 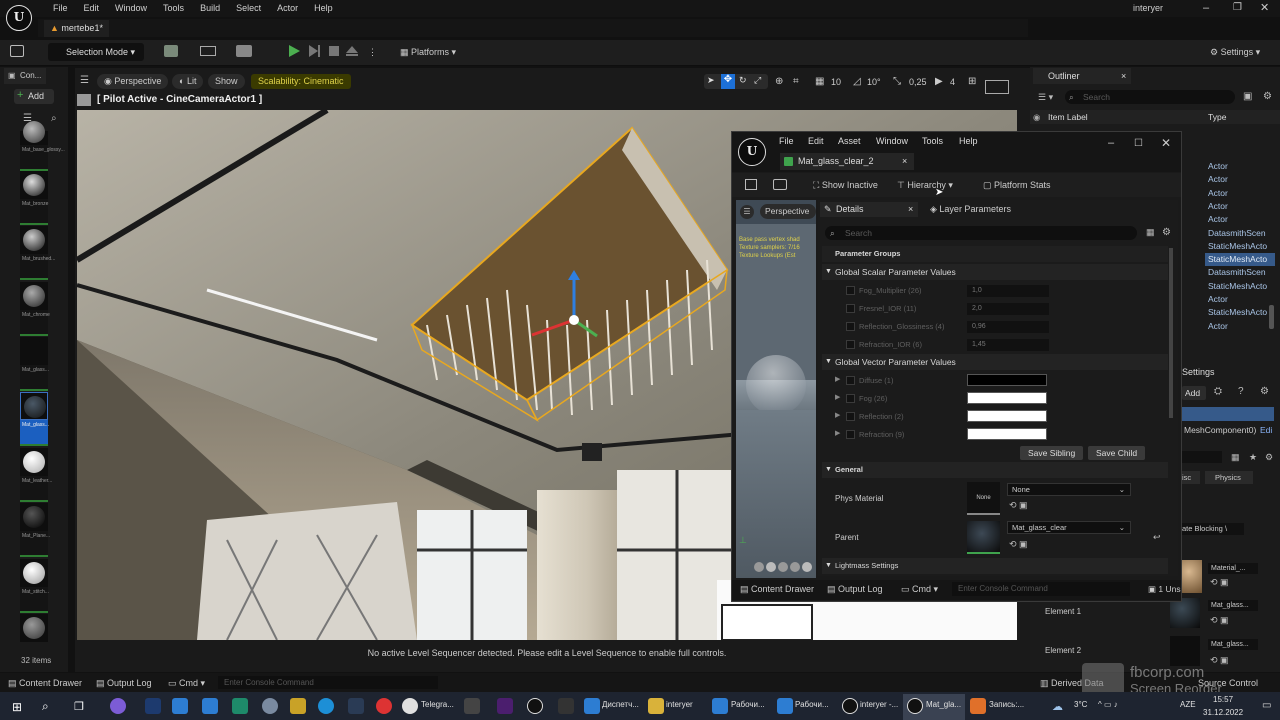 I want to click on mw-unsaved-indicator: ▣ 1 Uns, so click(x=1164, y=589).